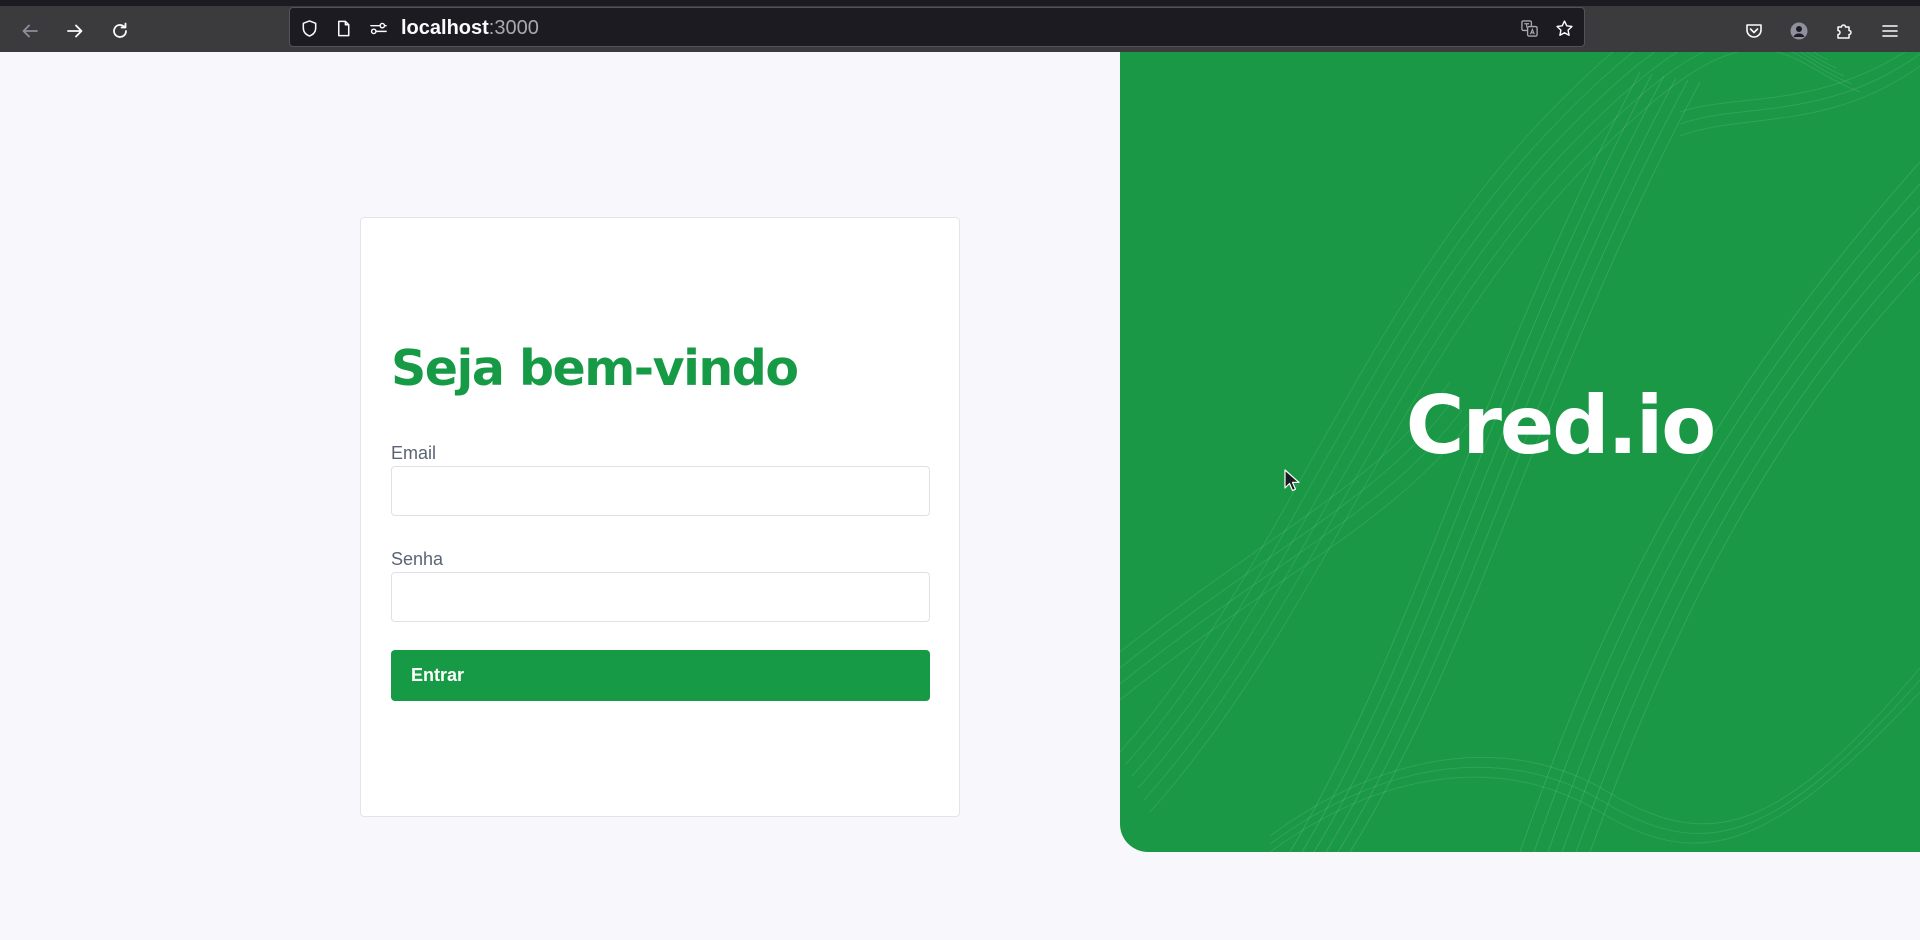  I want to click on translate-icon, so click(1529, 28).